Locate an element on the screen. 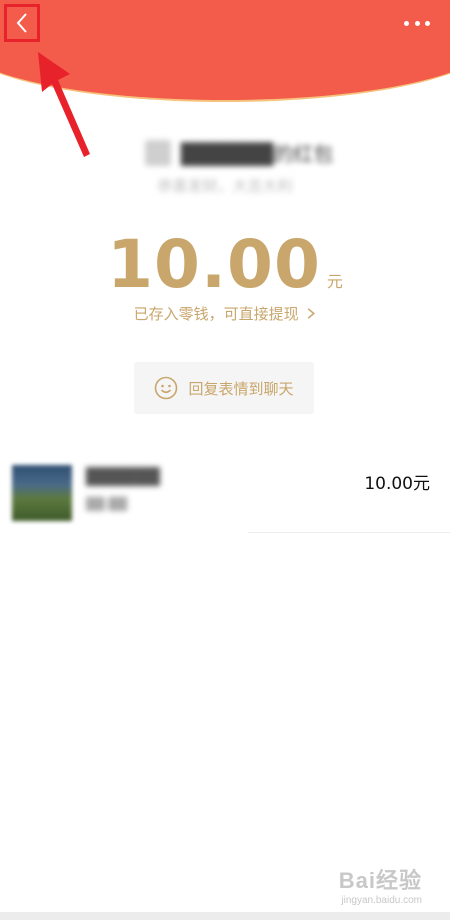 This screenshot has height=920, width=450. record-name: ██████ is located at coordinates (123, 476).